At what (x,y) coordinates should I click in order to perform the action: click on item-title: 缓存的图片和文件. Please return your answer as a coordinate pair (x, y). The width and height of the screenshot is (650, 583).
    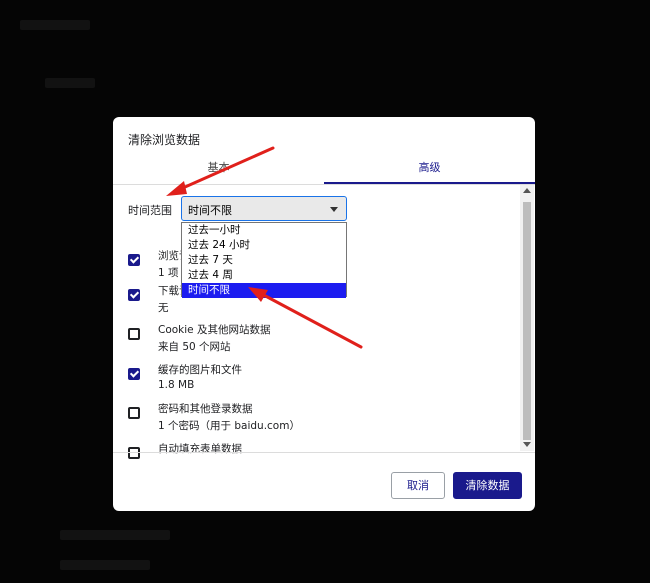
    Looking at the image, I should click on (200, 370).